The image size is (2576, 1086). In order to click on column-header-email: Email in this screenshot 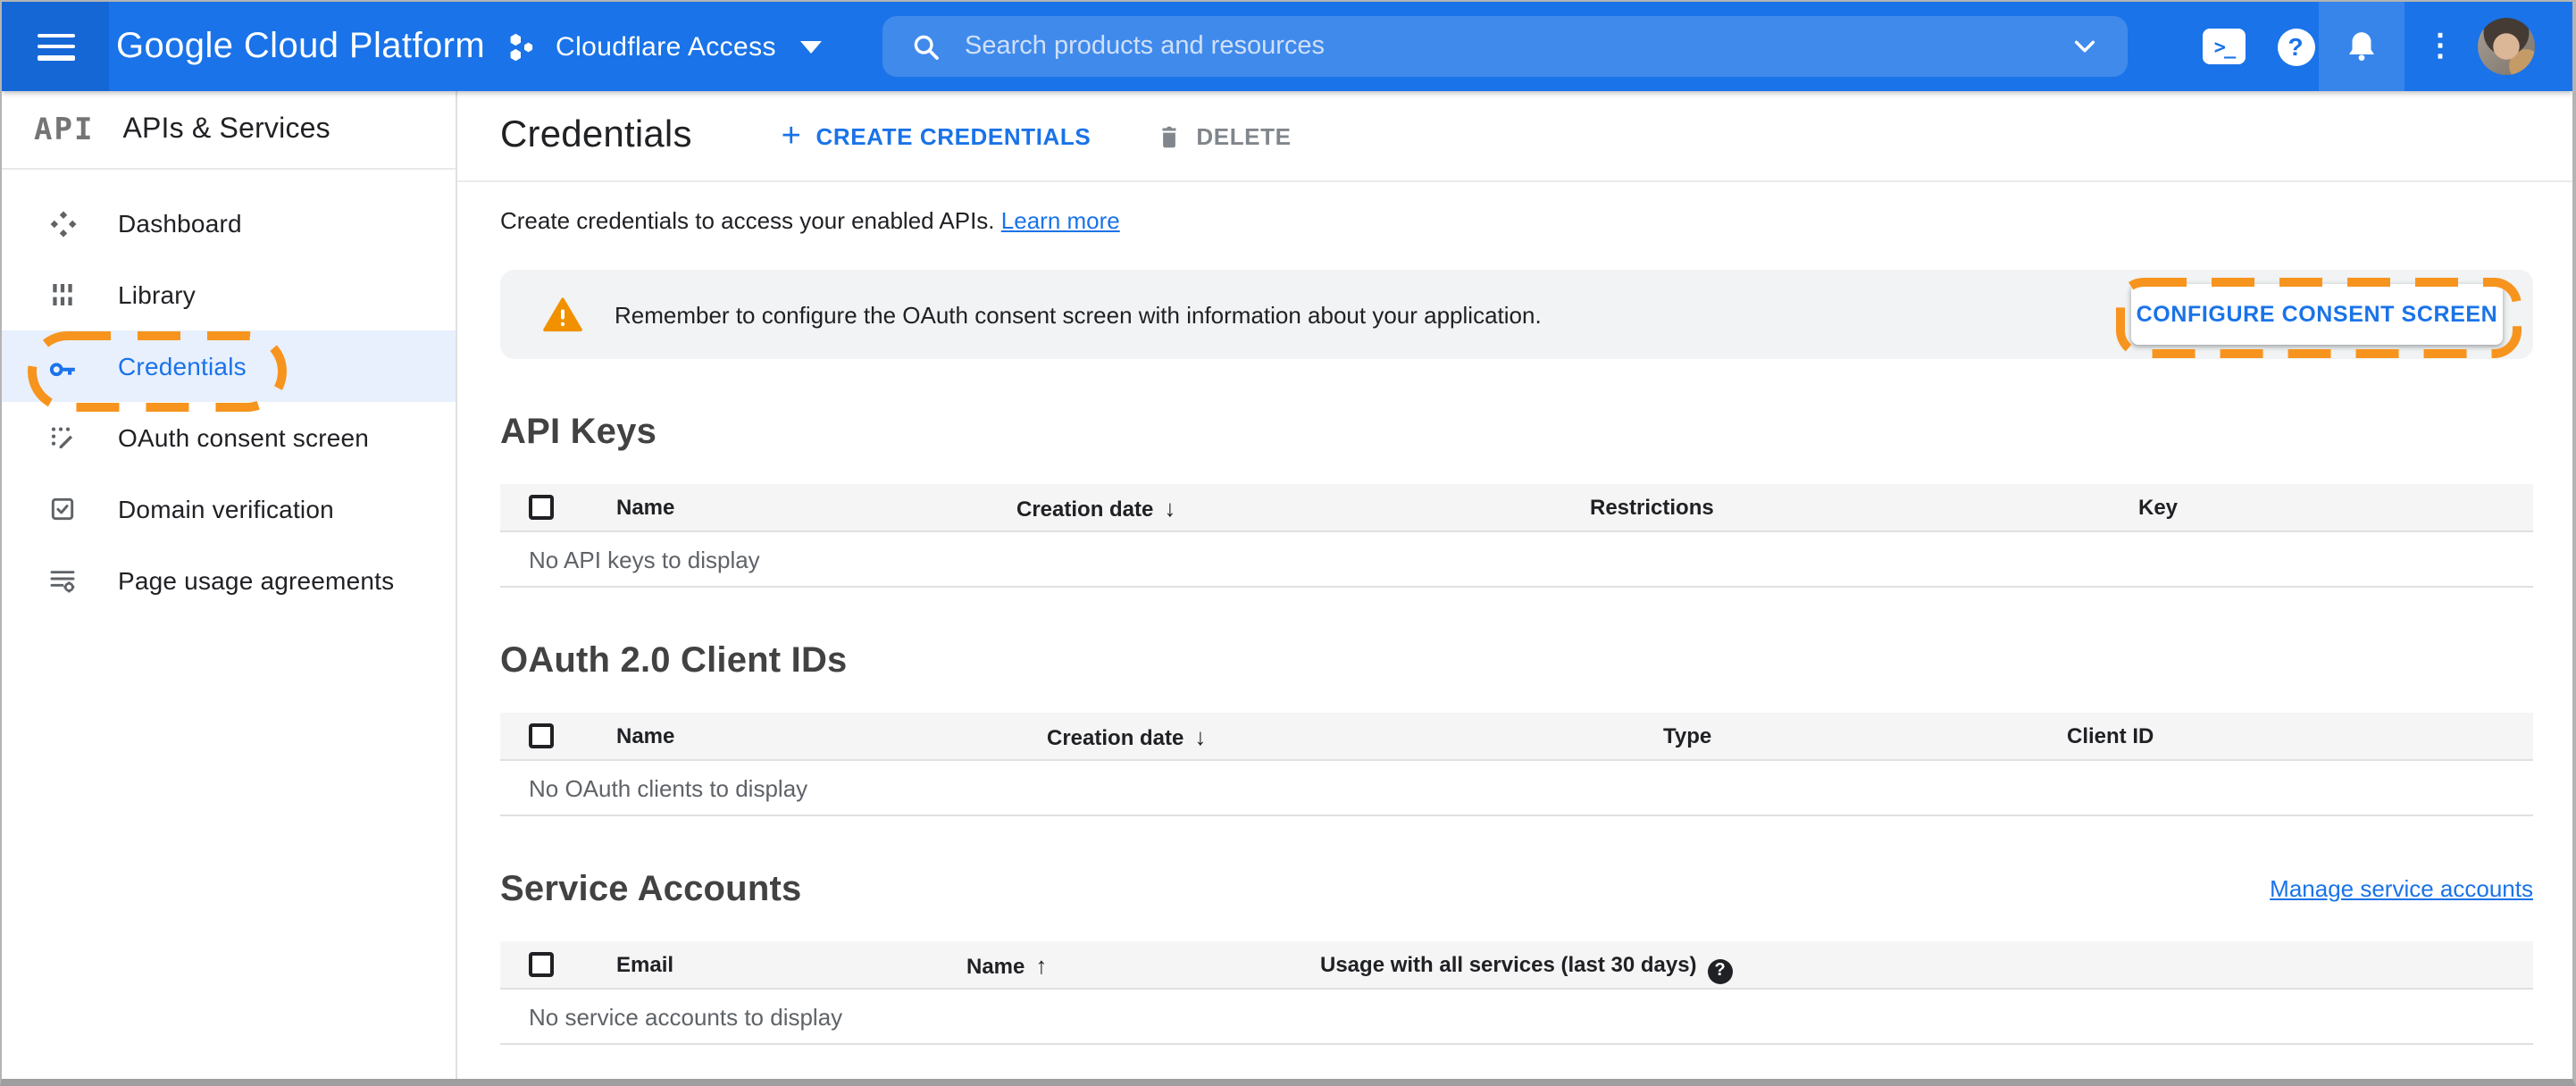, I will do `click(645, 966)`.